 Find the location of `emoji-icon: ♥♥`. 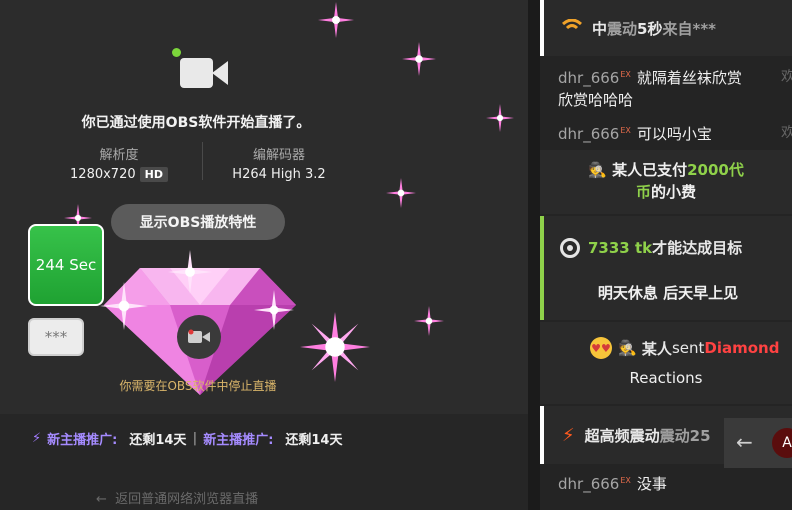

emoji-icon: ♥♥ is located at coordinates (601, 348).